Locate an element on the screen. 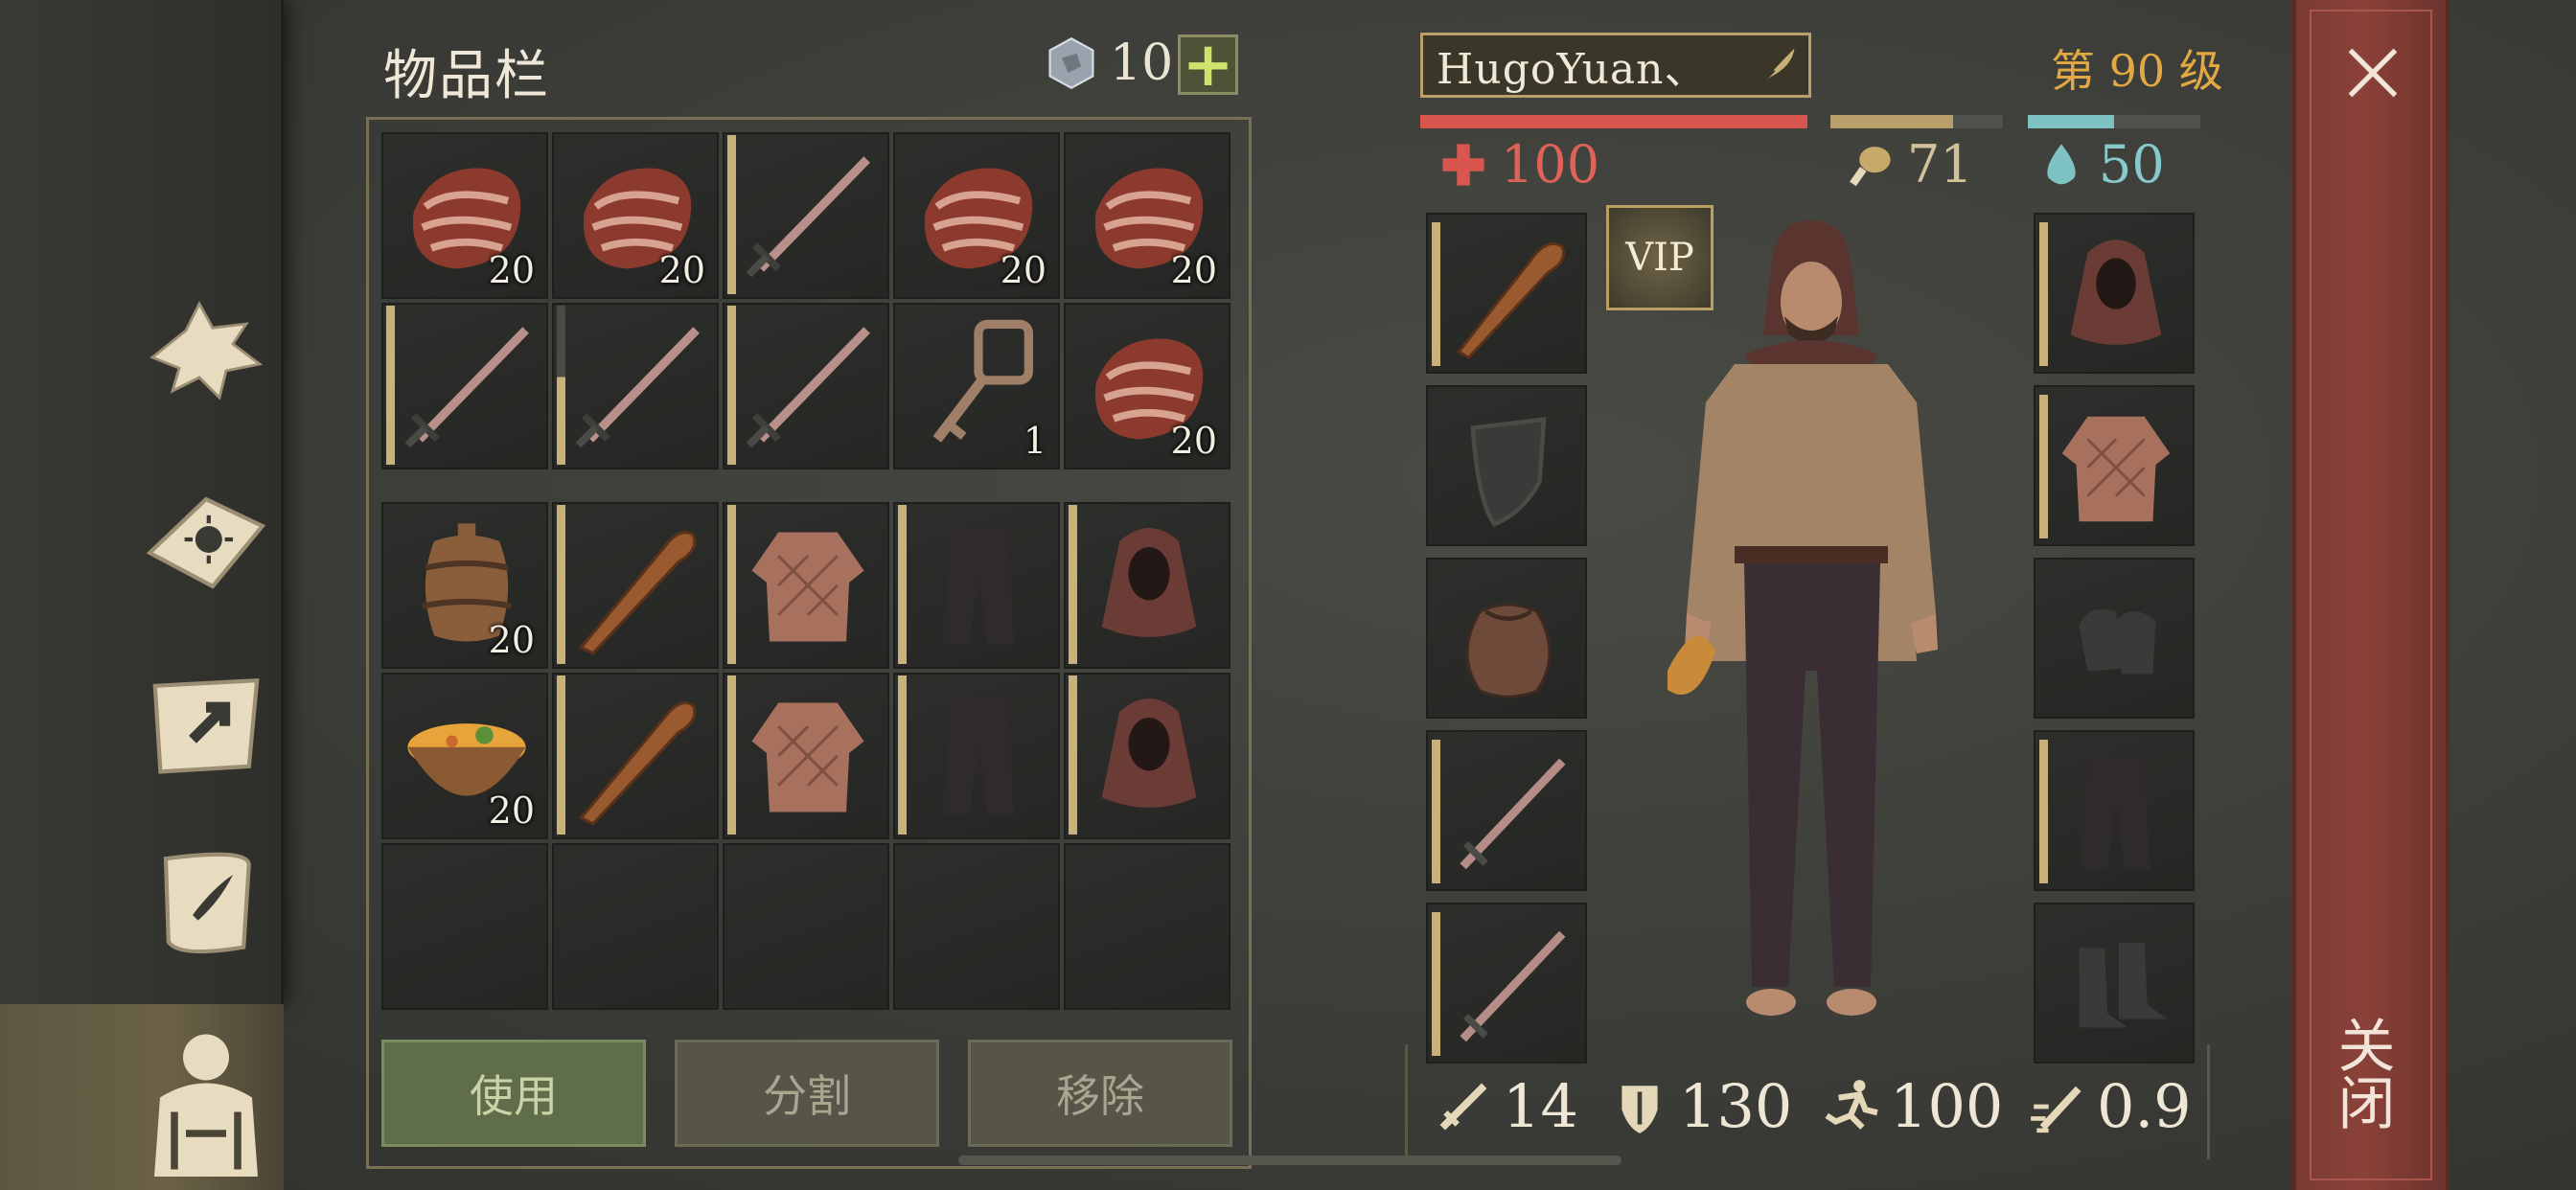  equip-slot-body is located at coordinates (2114, 466).